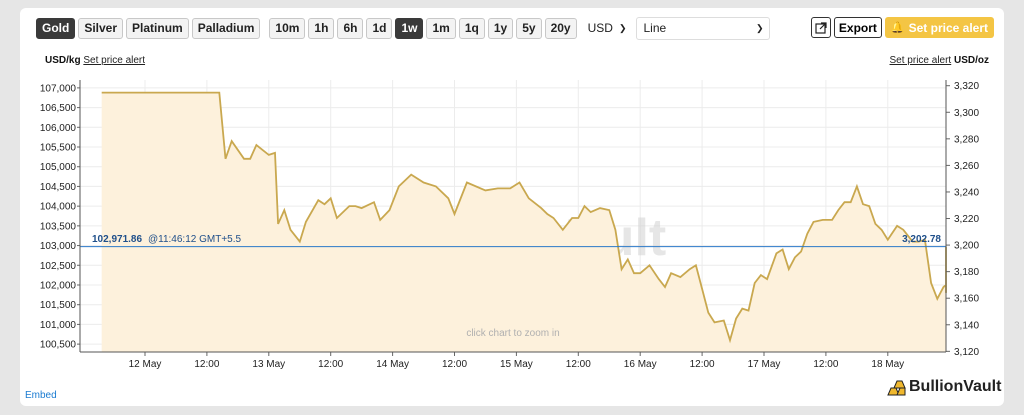 Image resolution: width=1024 pixels, height=415 pixels. I want to click on bullionvault-logo: BullionVault, so click(943, 387).